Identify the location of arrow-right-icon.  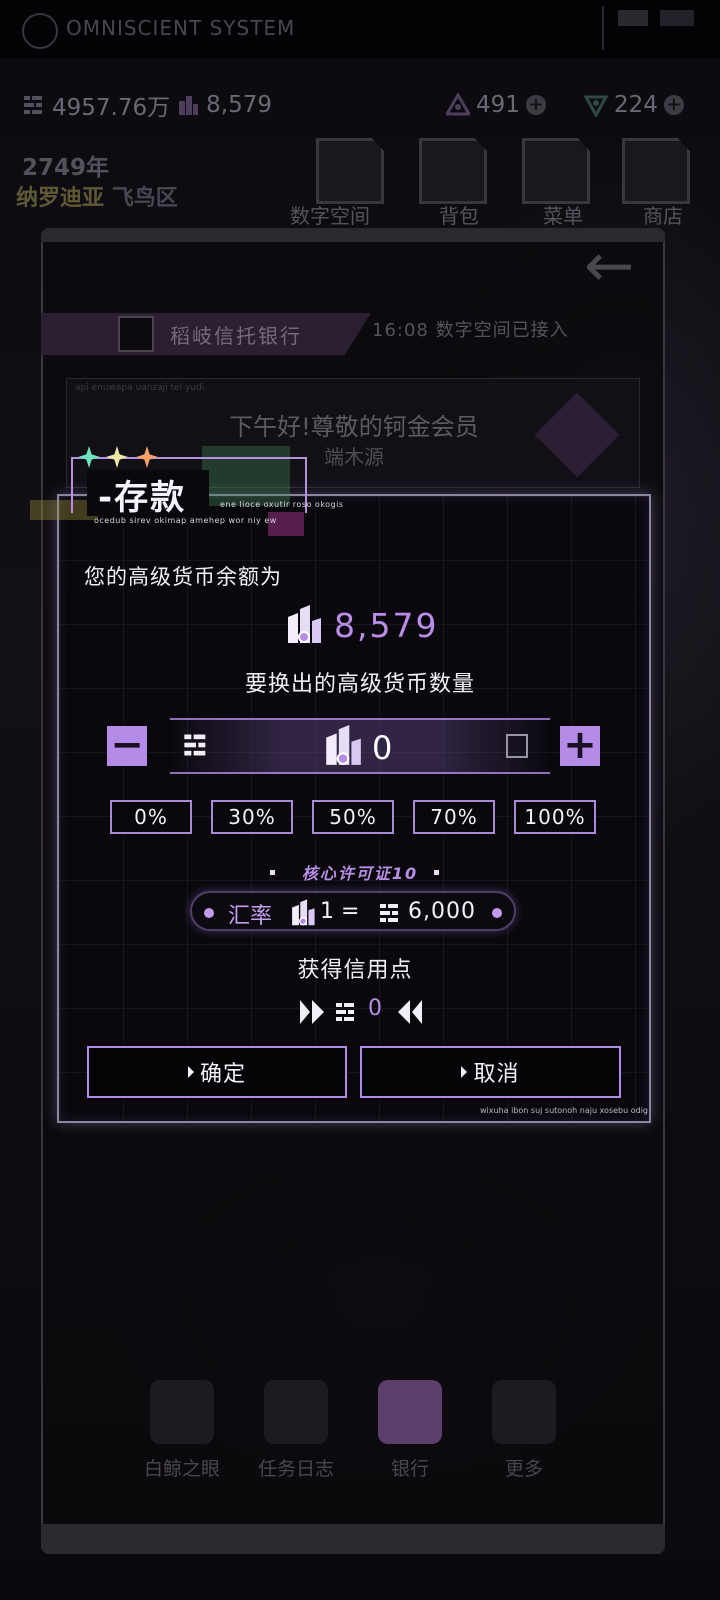
(312, 1012).